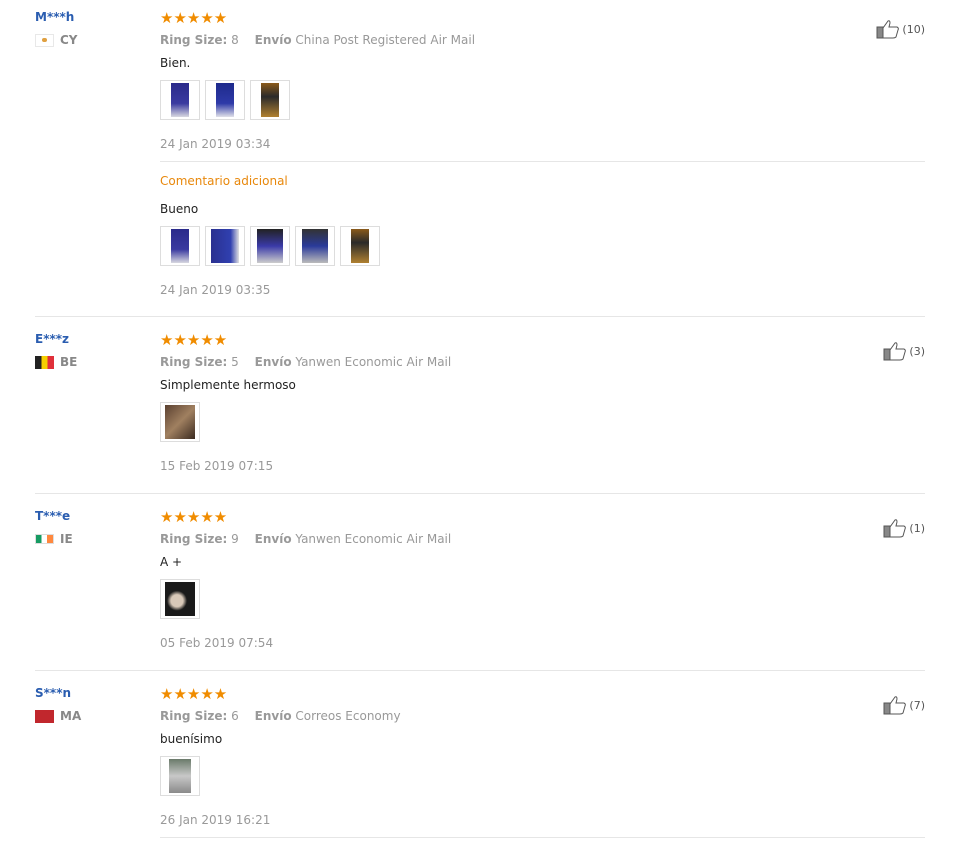 This screenshot has width=953, height=845. I want to click on country-code: CY, so click(69, 40).